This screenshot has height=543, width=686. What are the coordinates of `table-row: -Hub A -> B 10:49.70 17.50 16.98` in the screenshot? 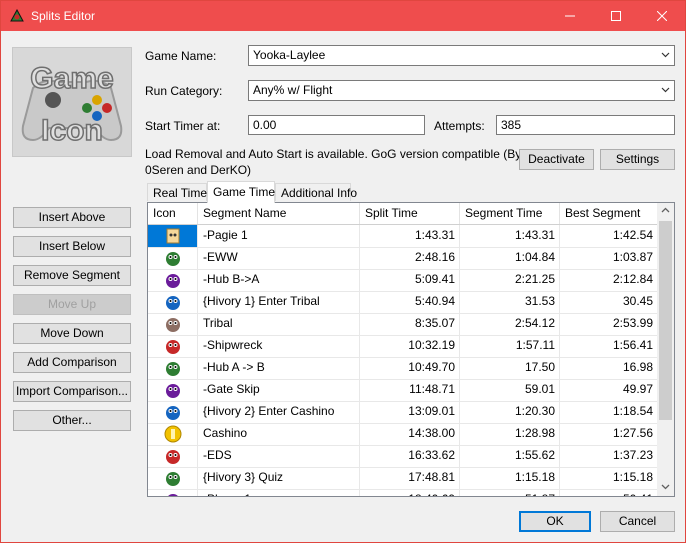 It's located at (403, 368).